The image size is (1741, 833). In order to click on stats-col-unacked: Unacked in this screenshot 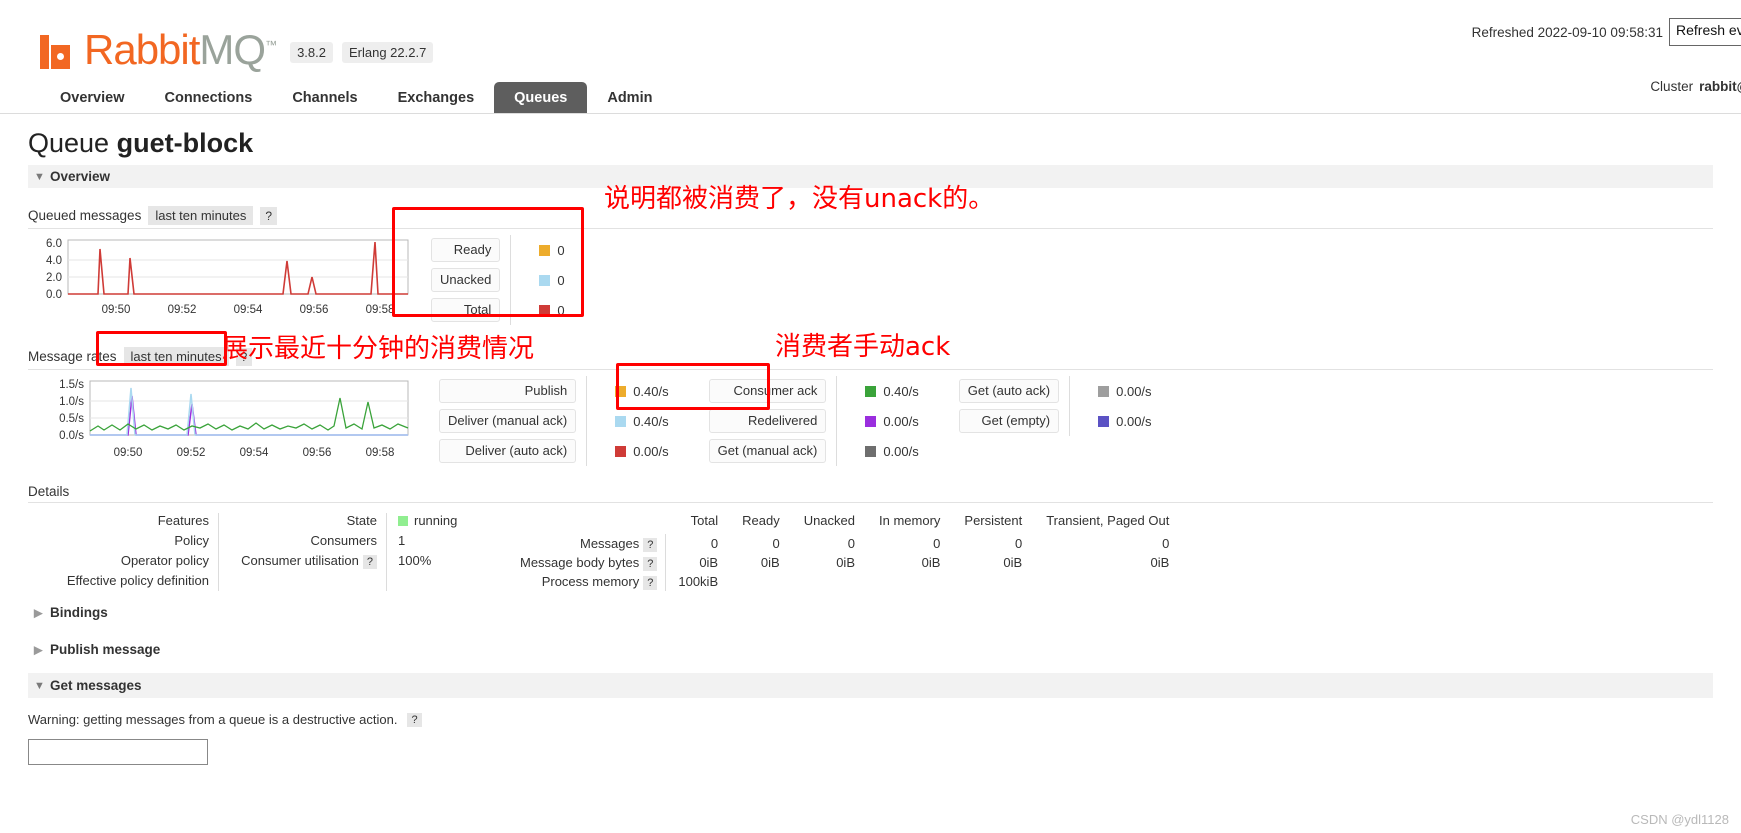, I will do `click(829, 520)`.